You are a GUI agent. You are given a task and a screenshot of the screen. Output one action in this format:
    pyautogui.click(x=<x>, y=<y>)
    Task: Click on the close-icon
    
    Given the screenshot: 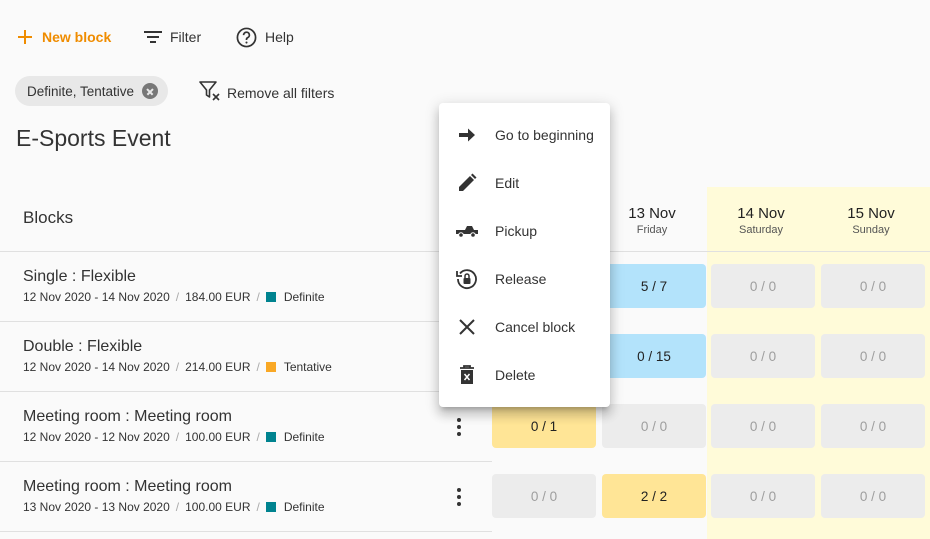 What is the action you would take?
    pyautogui.click(x=467, y=327)
    